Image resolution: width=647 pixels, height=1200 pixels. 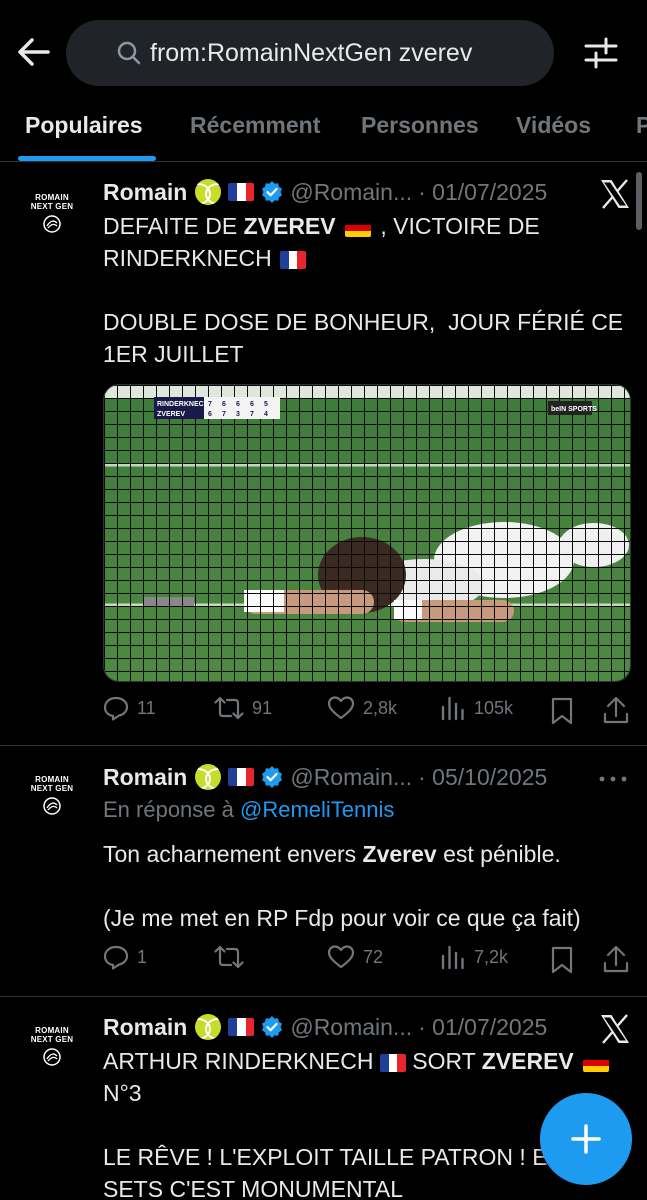 I want to click on tv-channel-logo: beIN SPORTS, so click(x=574, y=409).